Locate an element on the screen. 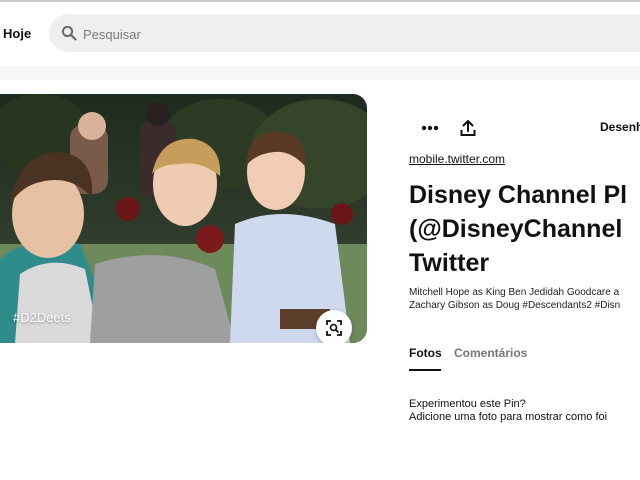 The width and height of the screenshot is (640, 480). search-input is located at coordinates (360, 34).